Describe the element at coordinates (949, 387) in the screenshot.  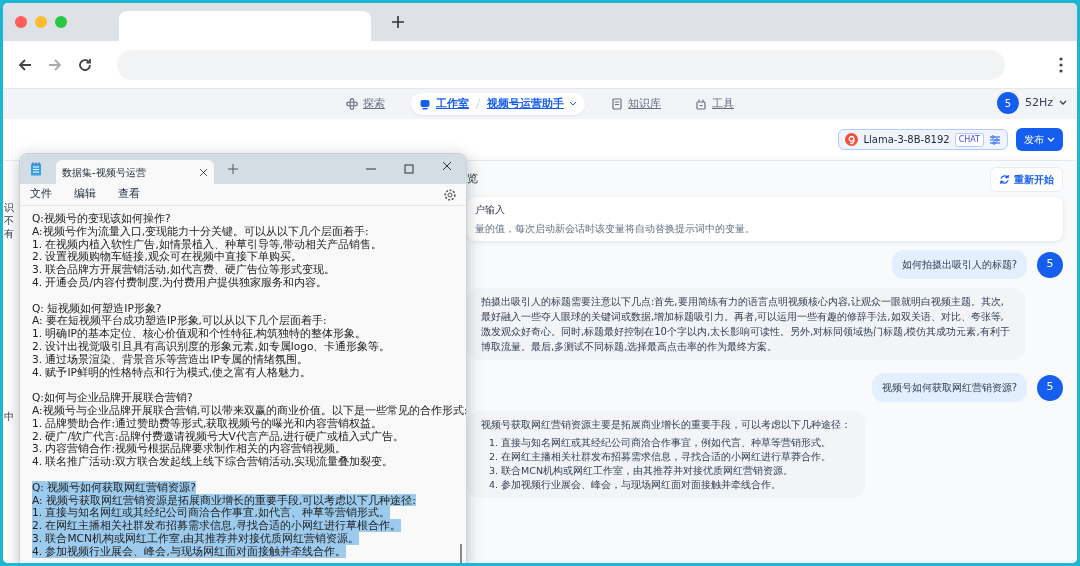
I see `user-message: 视频号如何获取网红营销资源?` at that location.